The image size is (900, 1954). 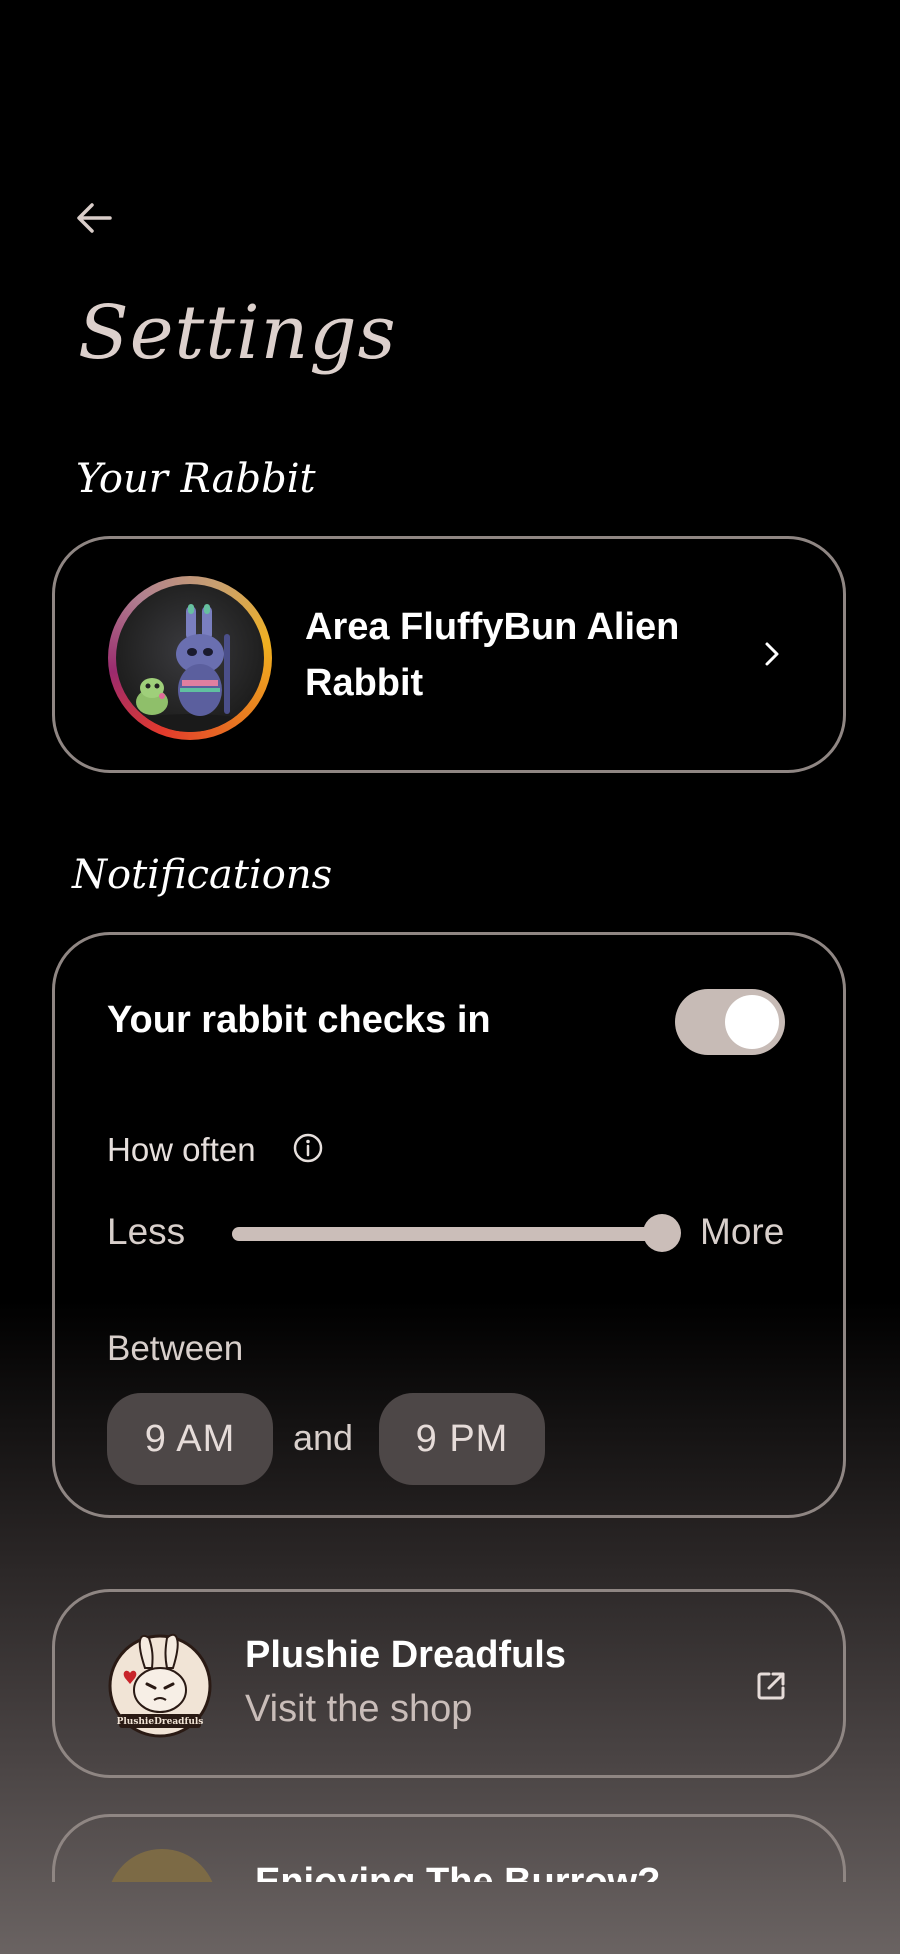 What do you see at coordinates (162, 1865) in the screenshot?
I see `enjoy-avatar` at bounding box center [162, 1865].